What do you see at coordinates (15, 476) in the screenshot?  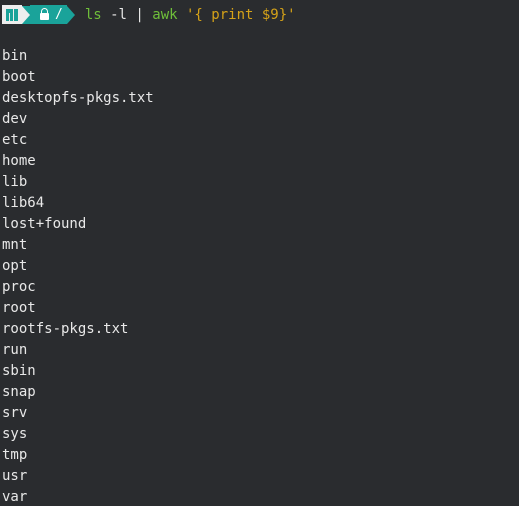 I see `output-line: usr` at bounding box center [15, 476].